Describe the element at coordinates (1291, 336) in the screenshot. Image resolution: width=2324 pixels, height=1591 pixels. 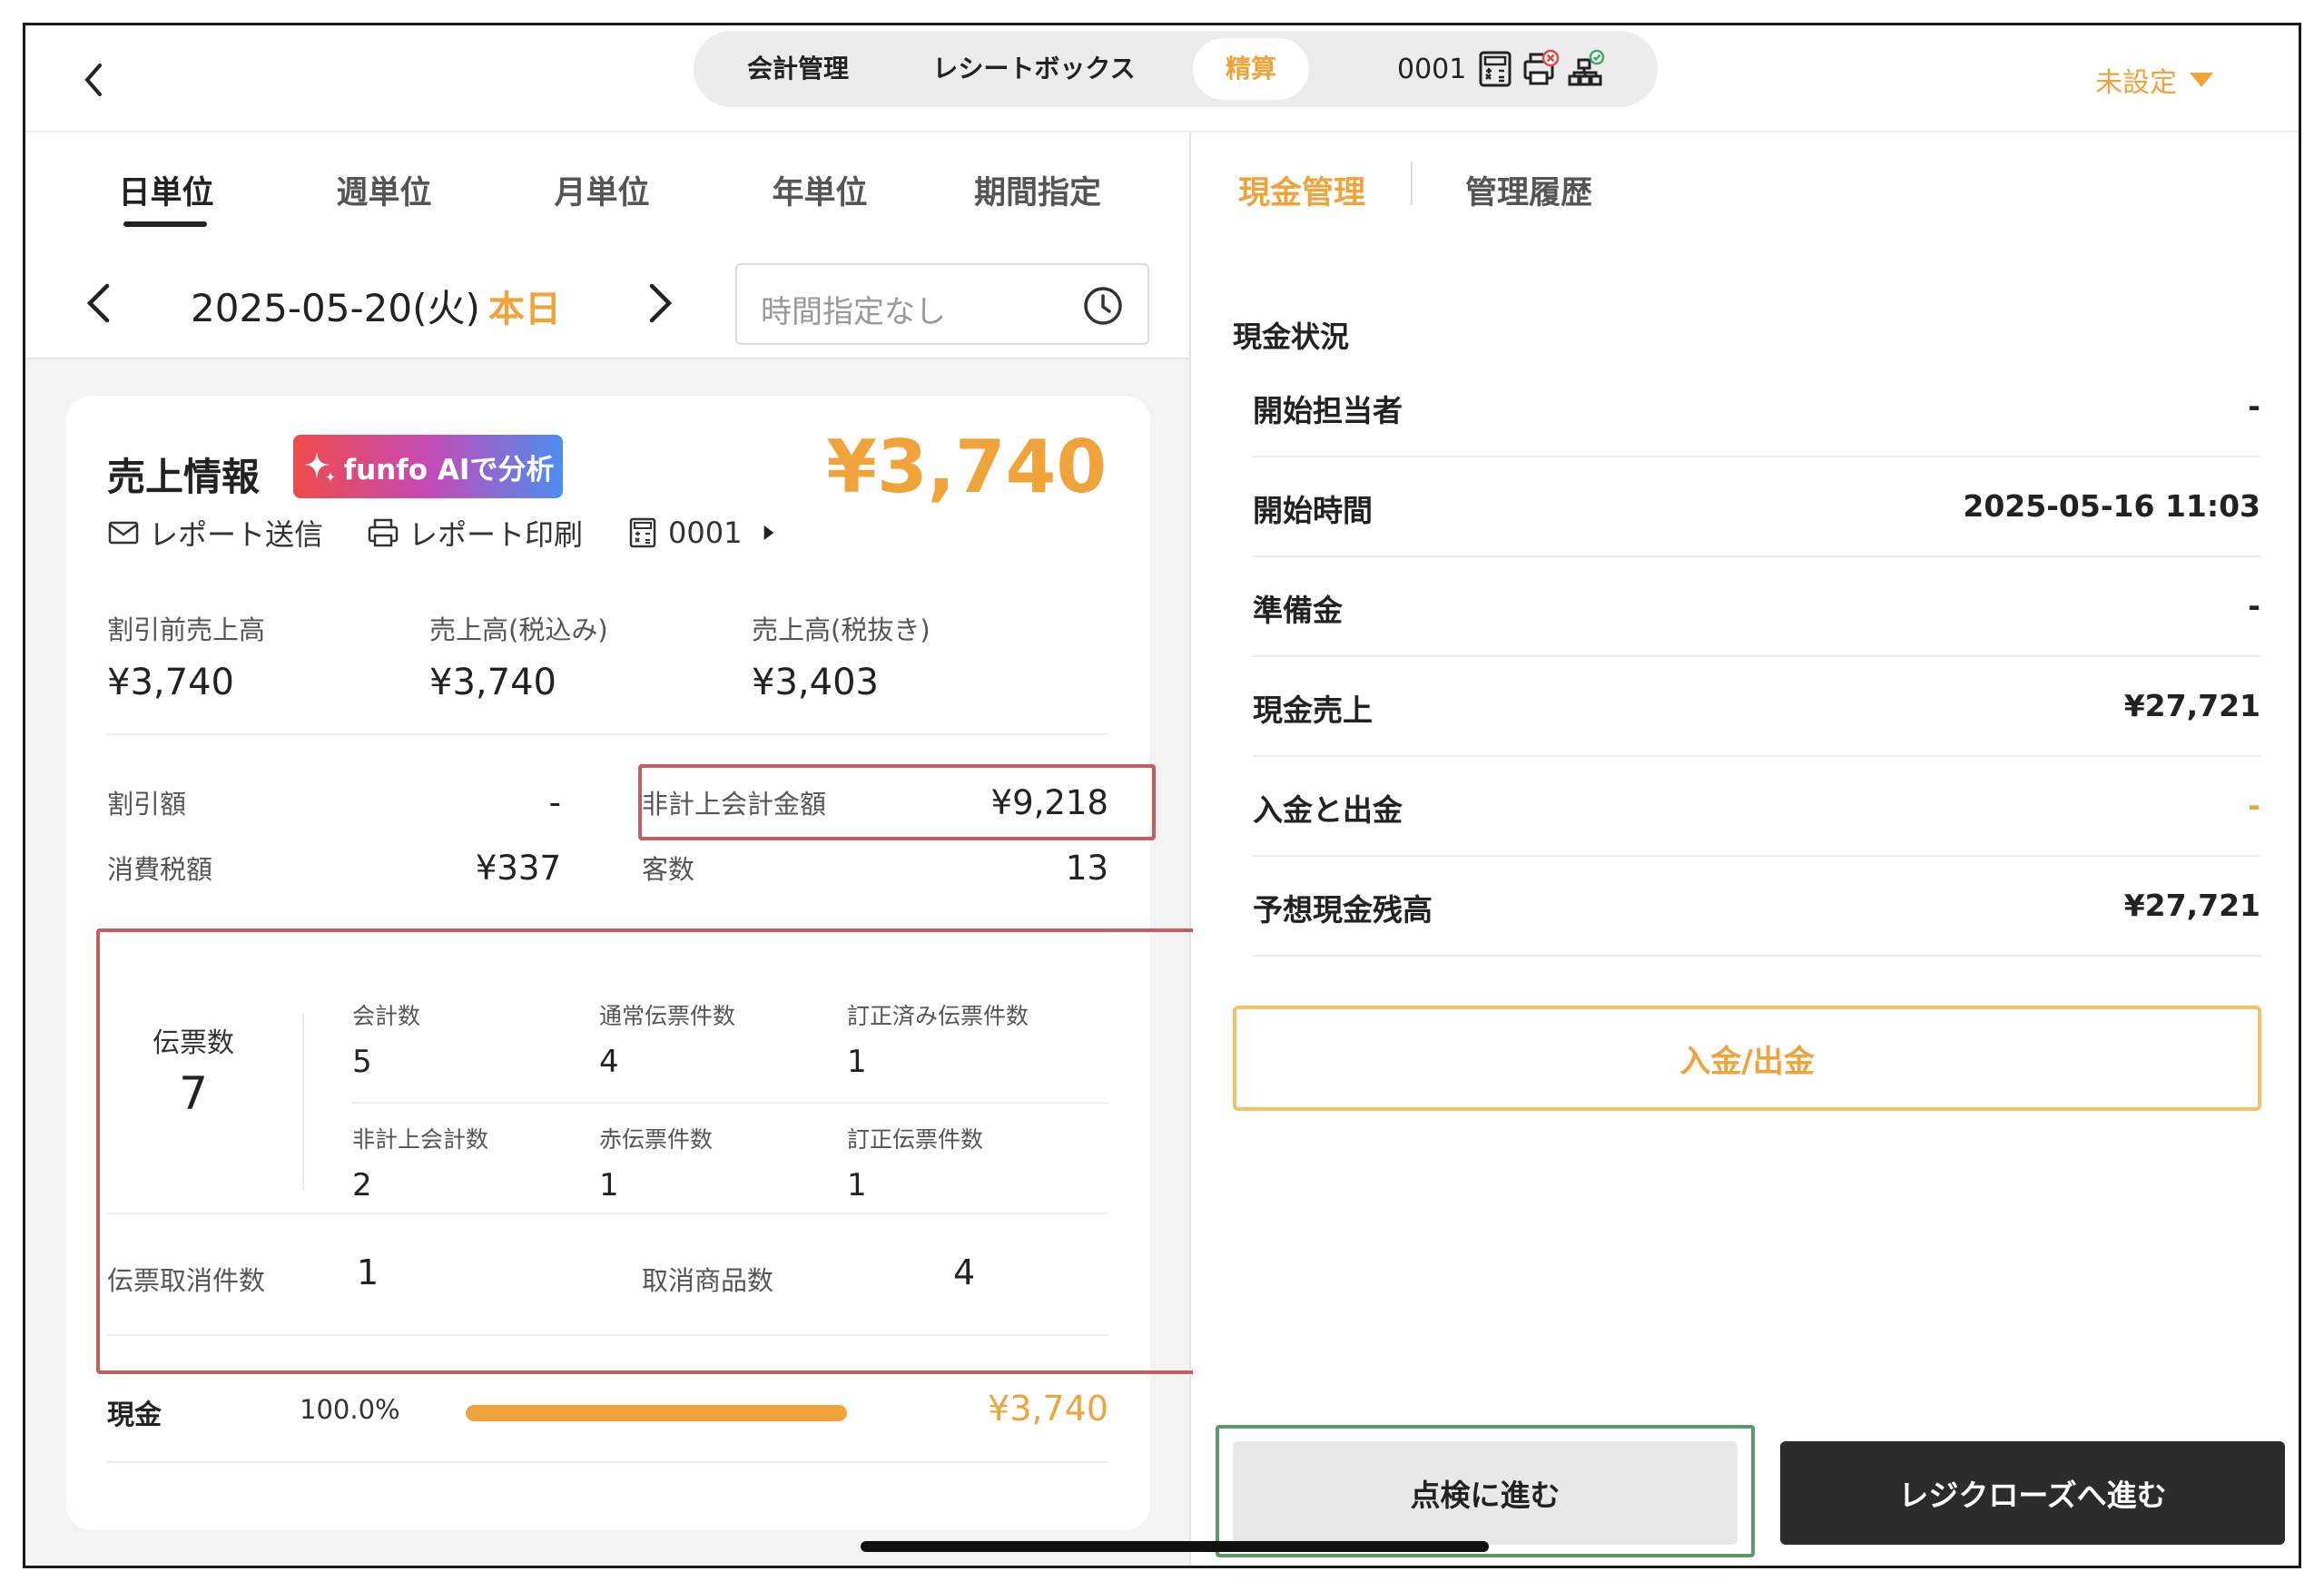
I see `cash-status-title: 現金状況` at that location.